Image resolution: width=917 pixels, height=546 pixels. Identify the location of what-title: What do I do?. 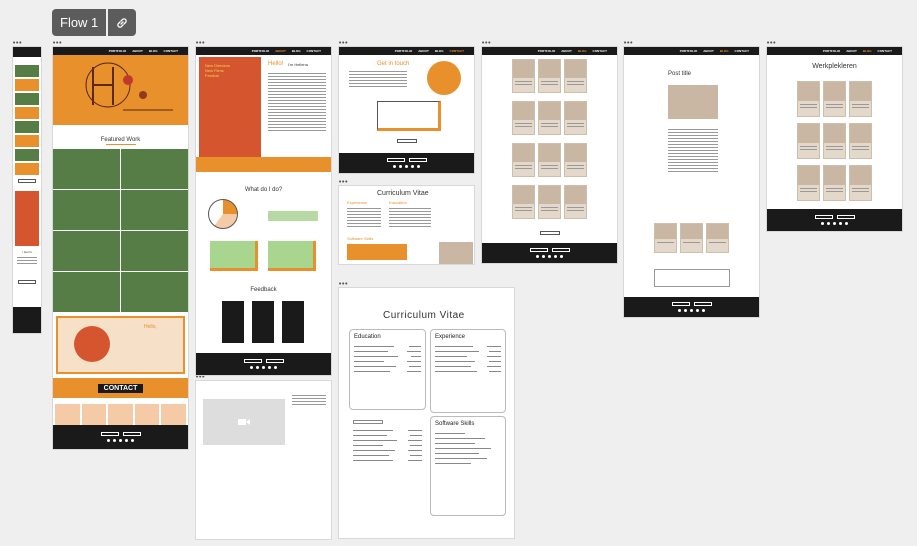
(263, 190).